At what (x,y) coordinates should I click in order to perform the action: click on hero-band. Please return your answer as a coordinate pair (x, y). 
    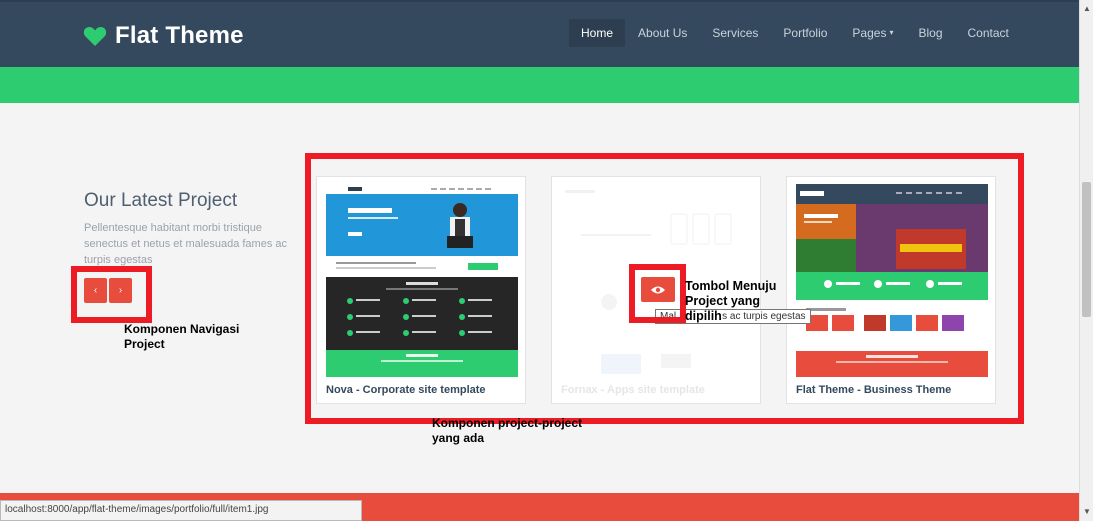
    Looking at the image, I should click on (539, 85).